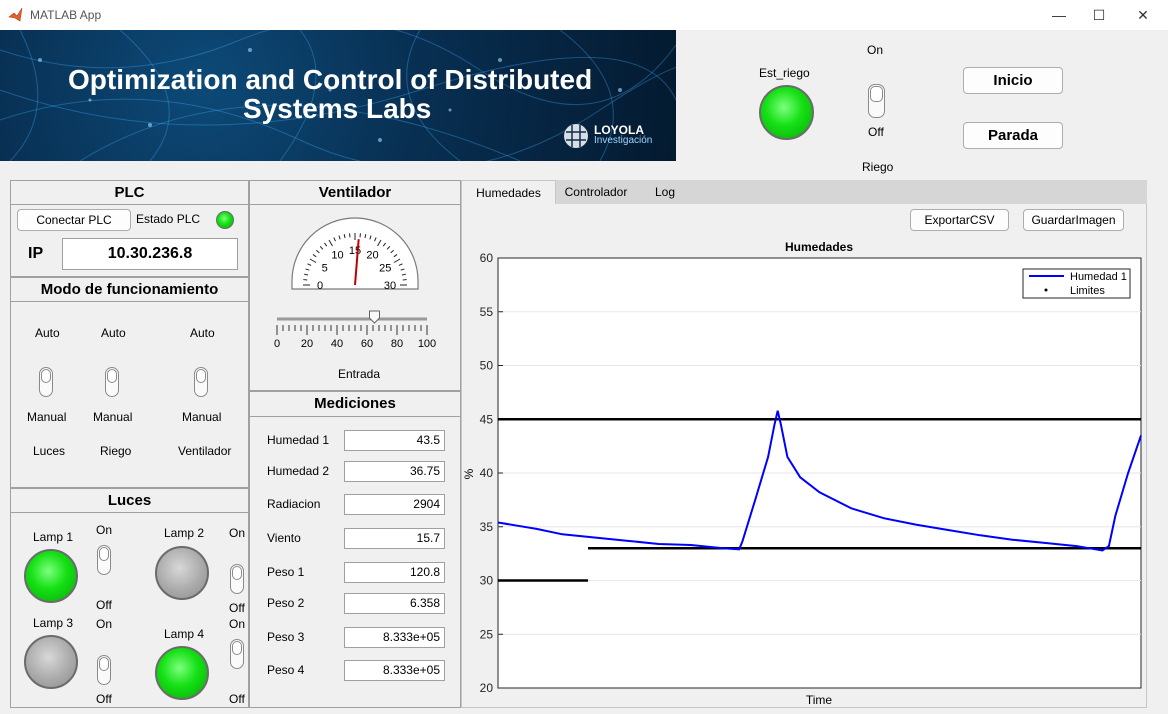 Image resolution: width=1168 pixels, height=714 pixels. I want to click on riego-mode-auto-label: Auto, so click(113, 333).